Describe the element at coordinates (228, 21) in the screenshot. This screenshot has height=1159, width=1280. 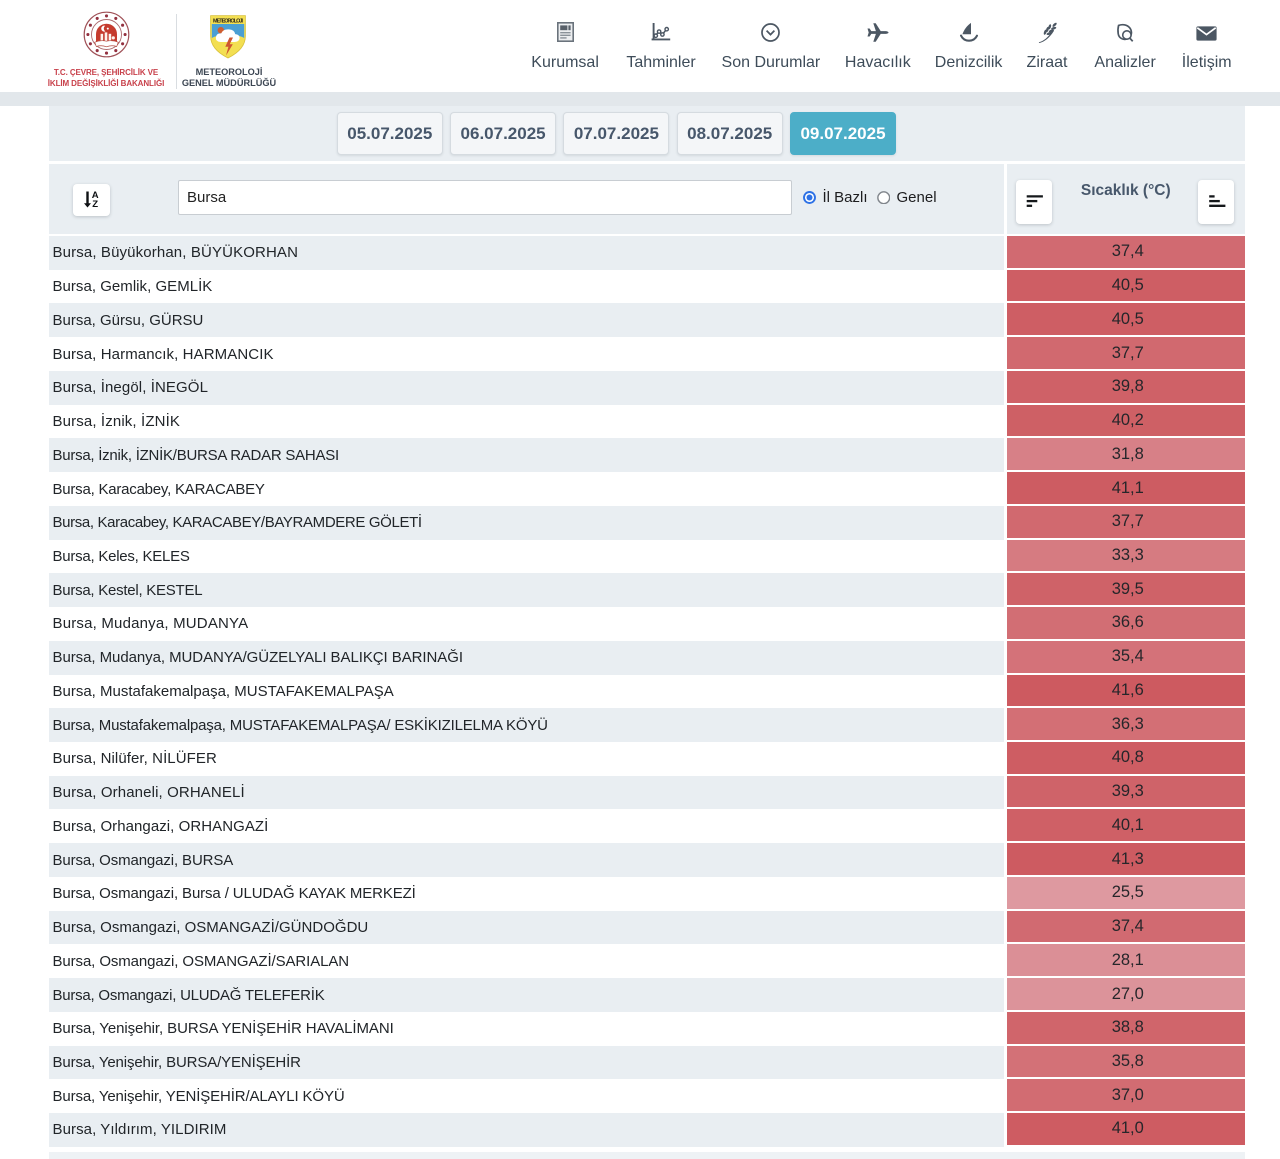
I see `svg-text: METEOROLOJI` at that location.